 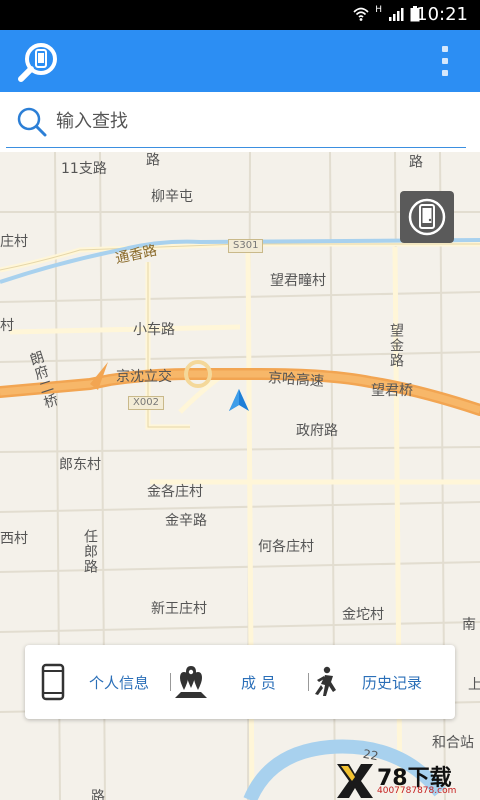 I want to click on history-button: 历史记录, so click(x=366, y=682).